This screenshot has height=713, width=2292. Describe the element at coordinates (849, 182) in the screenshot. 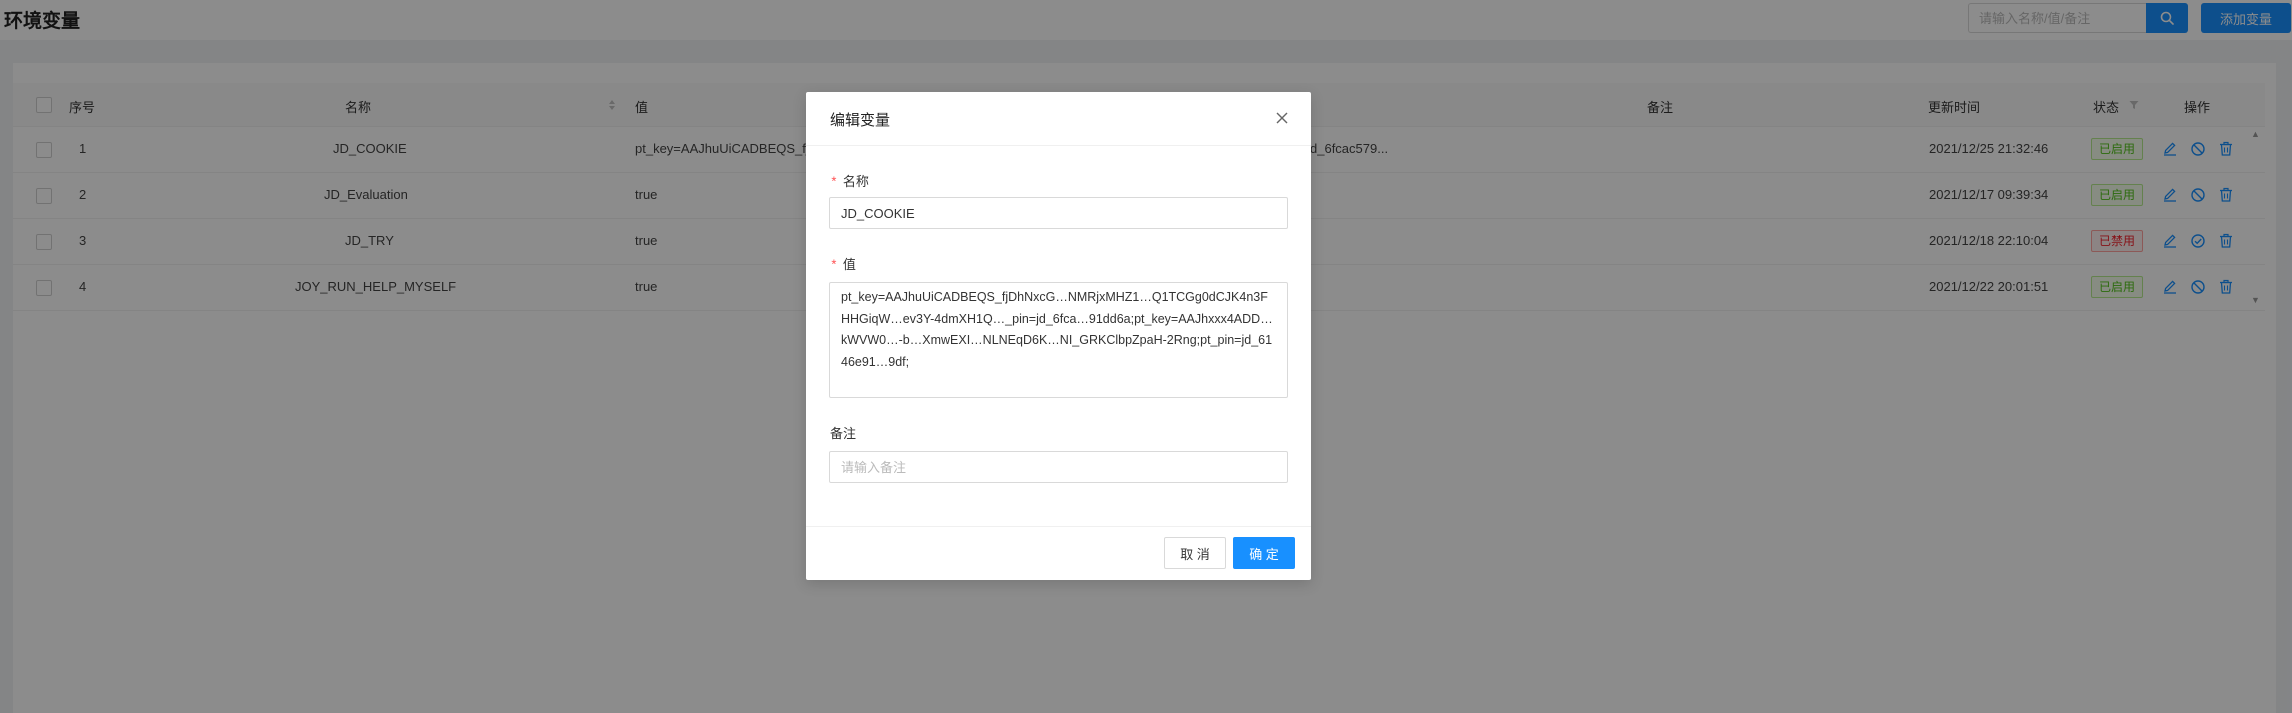

I see `name-label: * 名称` at that location.